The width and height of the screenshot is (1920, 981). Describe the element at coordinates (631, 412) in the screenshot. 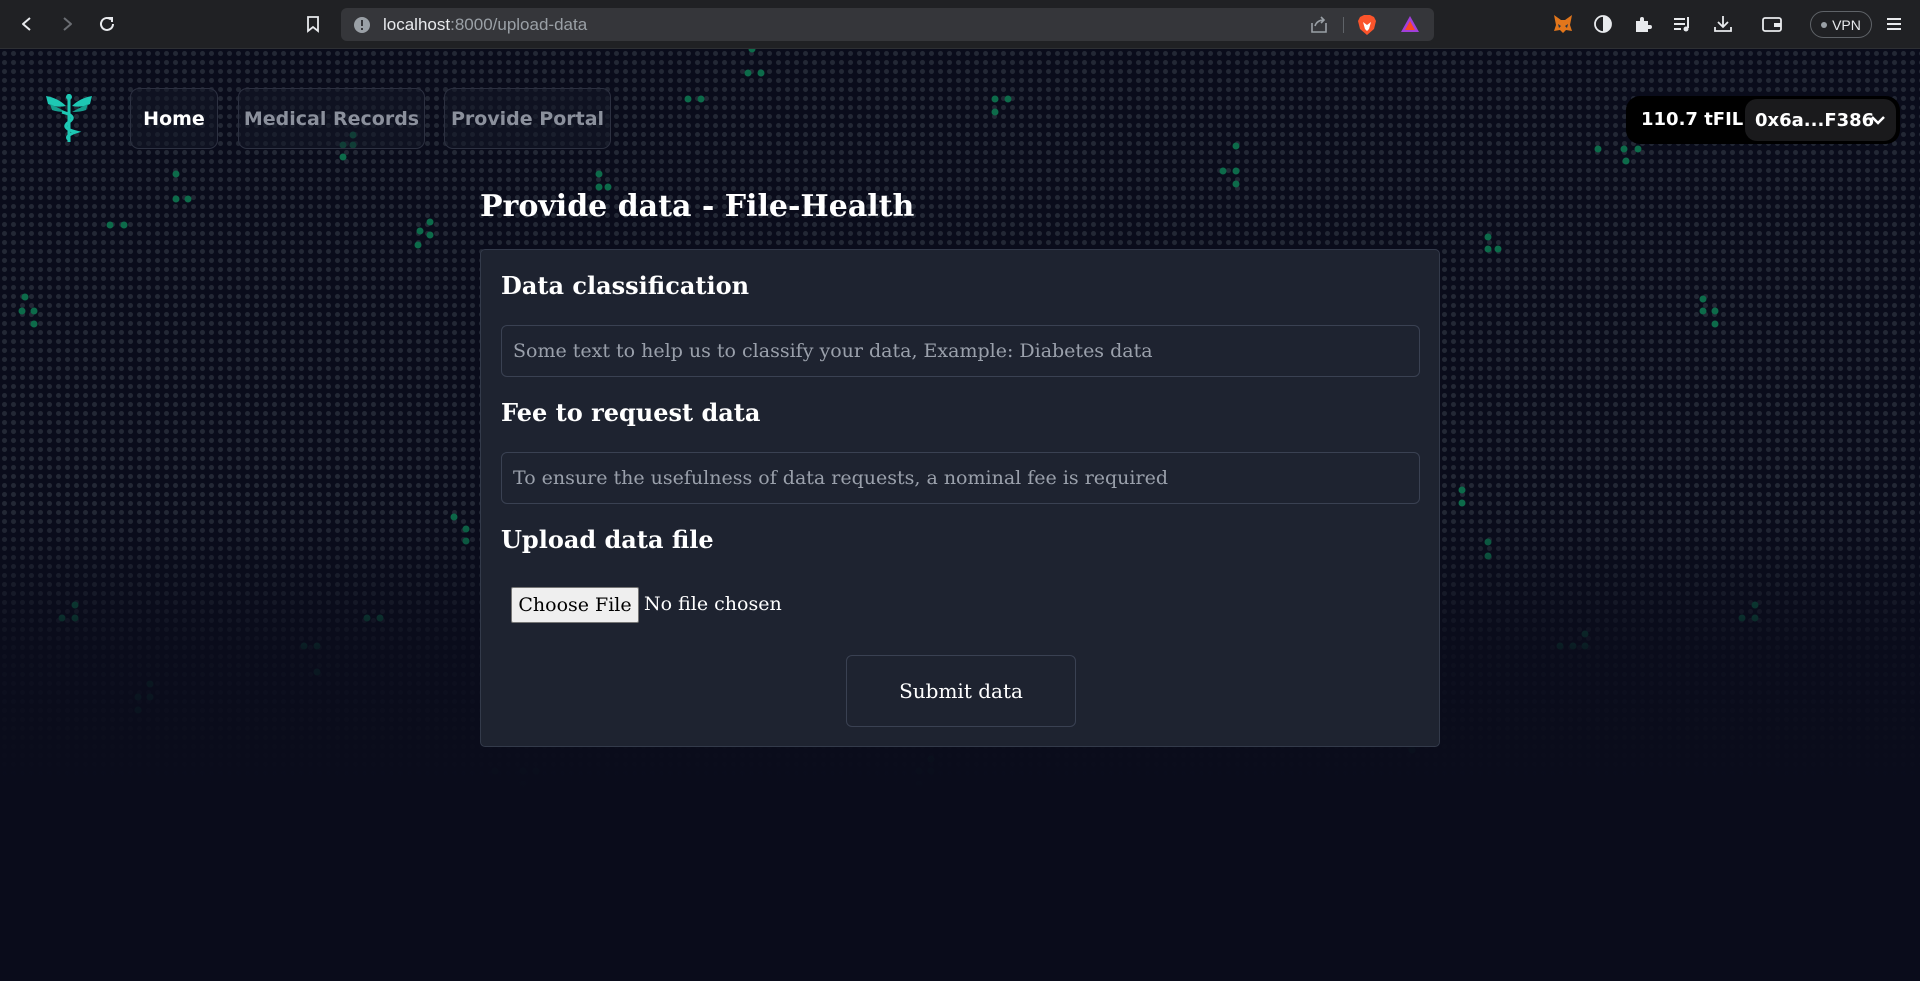

I see `fee-label: Fee to request data` at that location.